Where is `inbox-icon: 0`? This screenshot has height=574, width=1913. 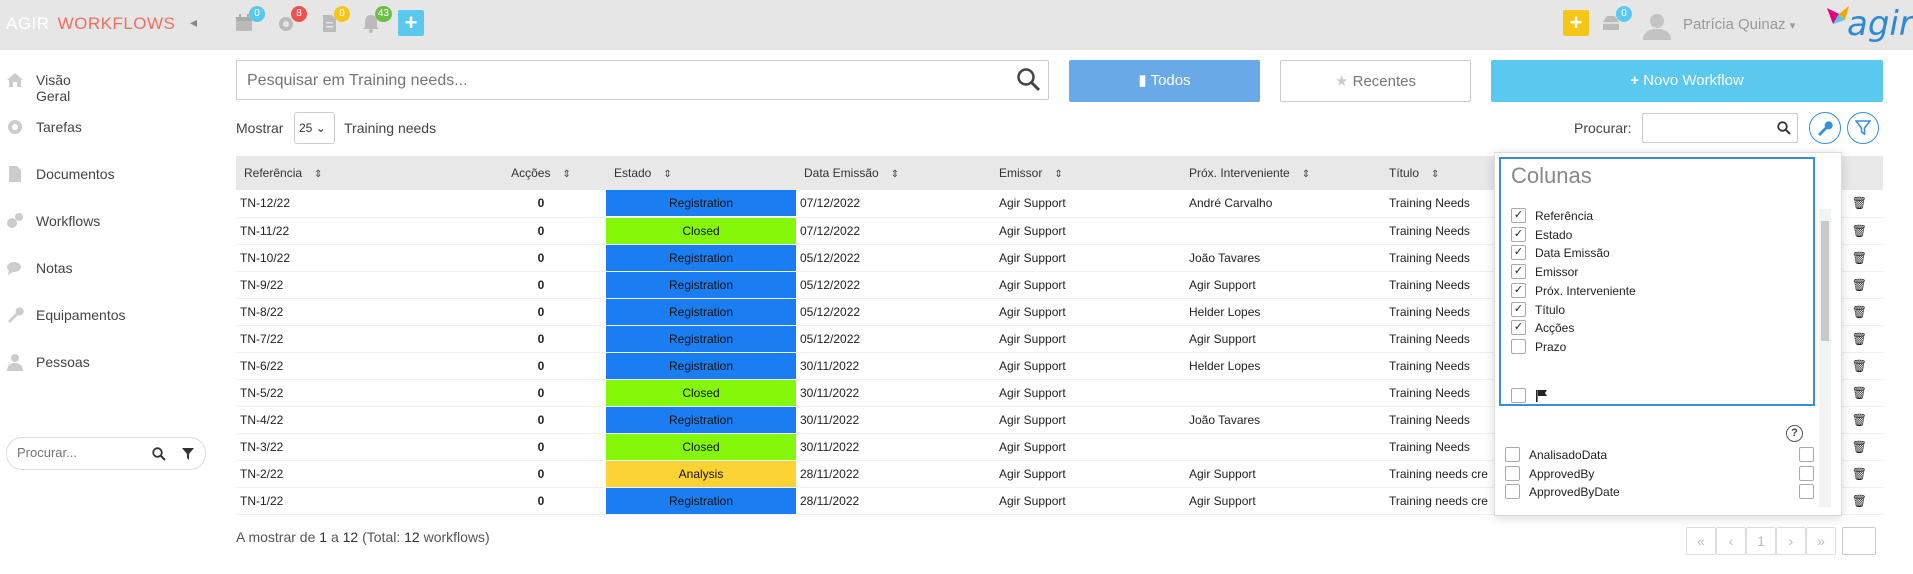 inbox-icon: 0 is located at coordinates (1616, 20).